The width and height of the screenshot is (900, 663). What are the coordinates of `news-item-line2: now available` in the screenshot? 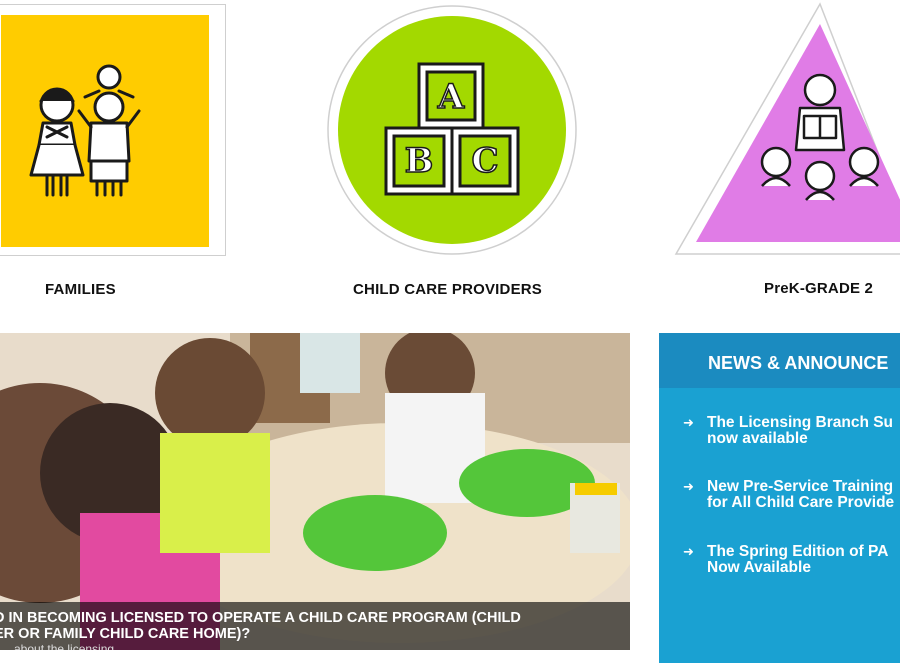 It's located at (757, 438).